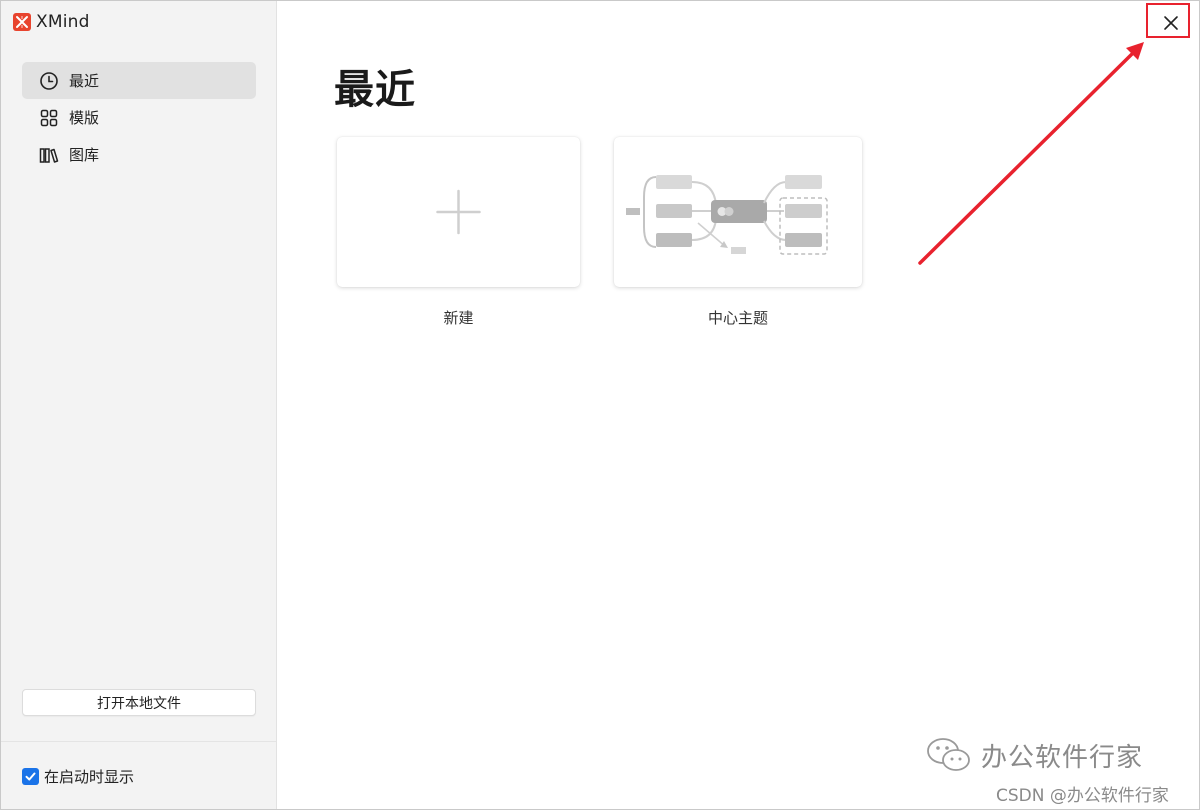 The image size is (1200, 810). What do you see at coordinates (84, 155) in the screenshot?
I see `sidebar-item-label: 图库` at bounding box center [84, 155].